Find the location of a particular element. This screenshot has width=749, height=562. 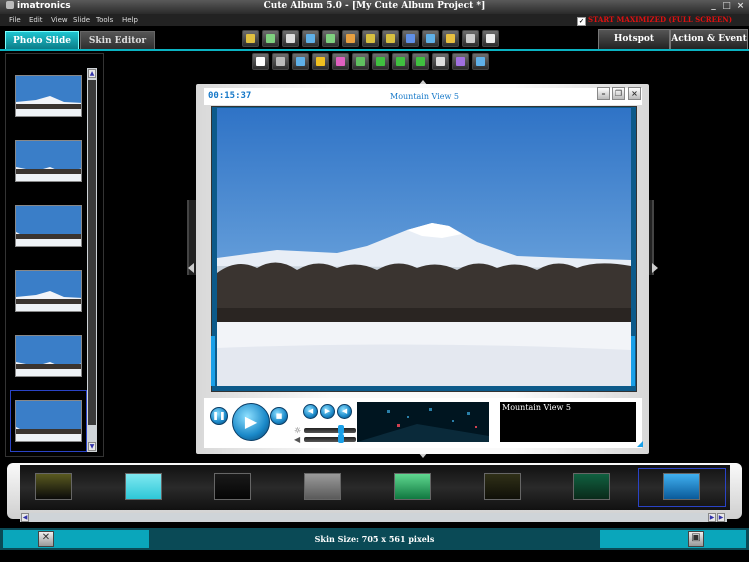

close-button: × is located at coordinates (740, 6).